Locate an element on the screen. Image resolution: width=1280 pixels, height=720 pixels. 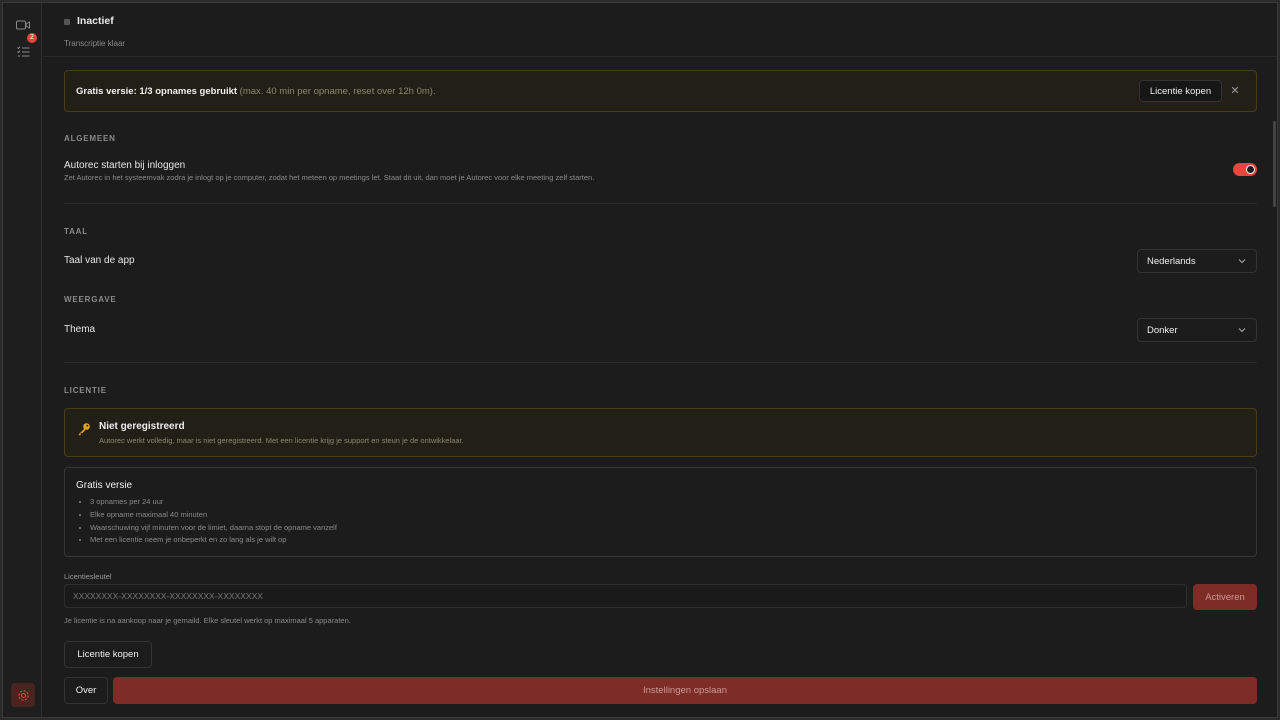
theme-label: Thema is located at coordinates (80, 329).